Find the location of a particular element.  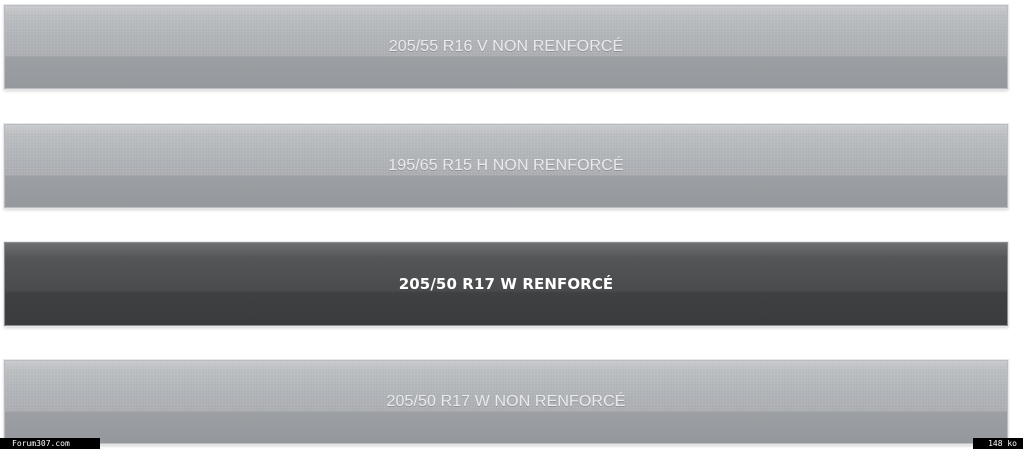

tire-option-label: 205/55 R16 V NON RENFORCÉ is located at coordinates (506, 46).